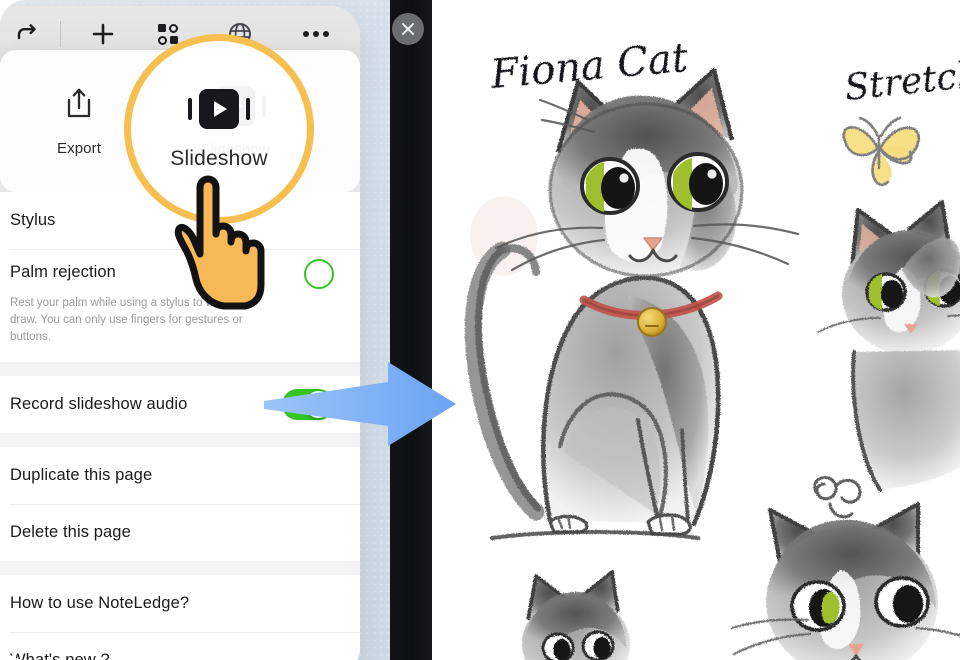 Image resolution: width=960 pixels, height=660 pixels. I want to click on hand-pointer-cursor, so click(220, 243).